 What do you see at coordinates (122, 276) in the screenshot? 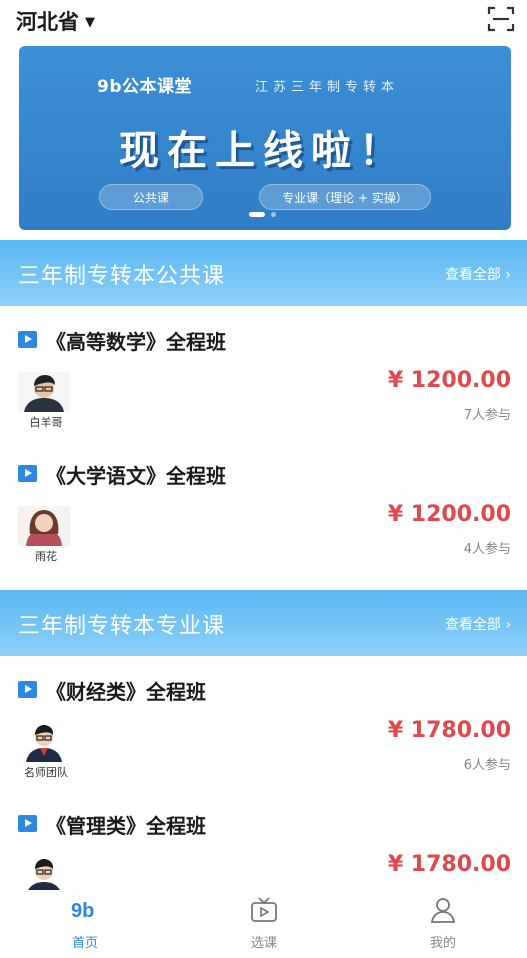
I see `section-title: 三年制专转本公共课` at bounding box center [122, 276].